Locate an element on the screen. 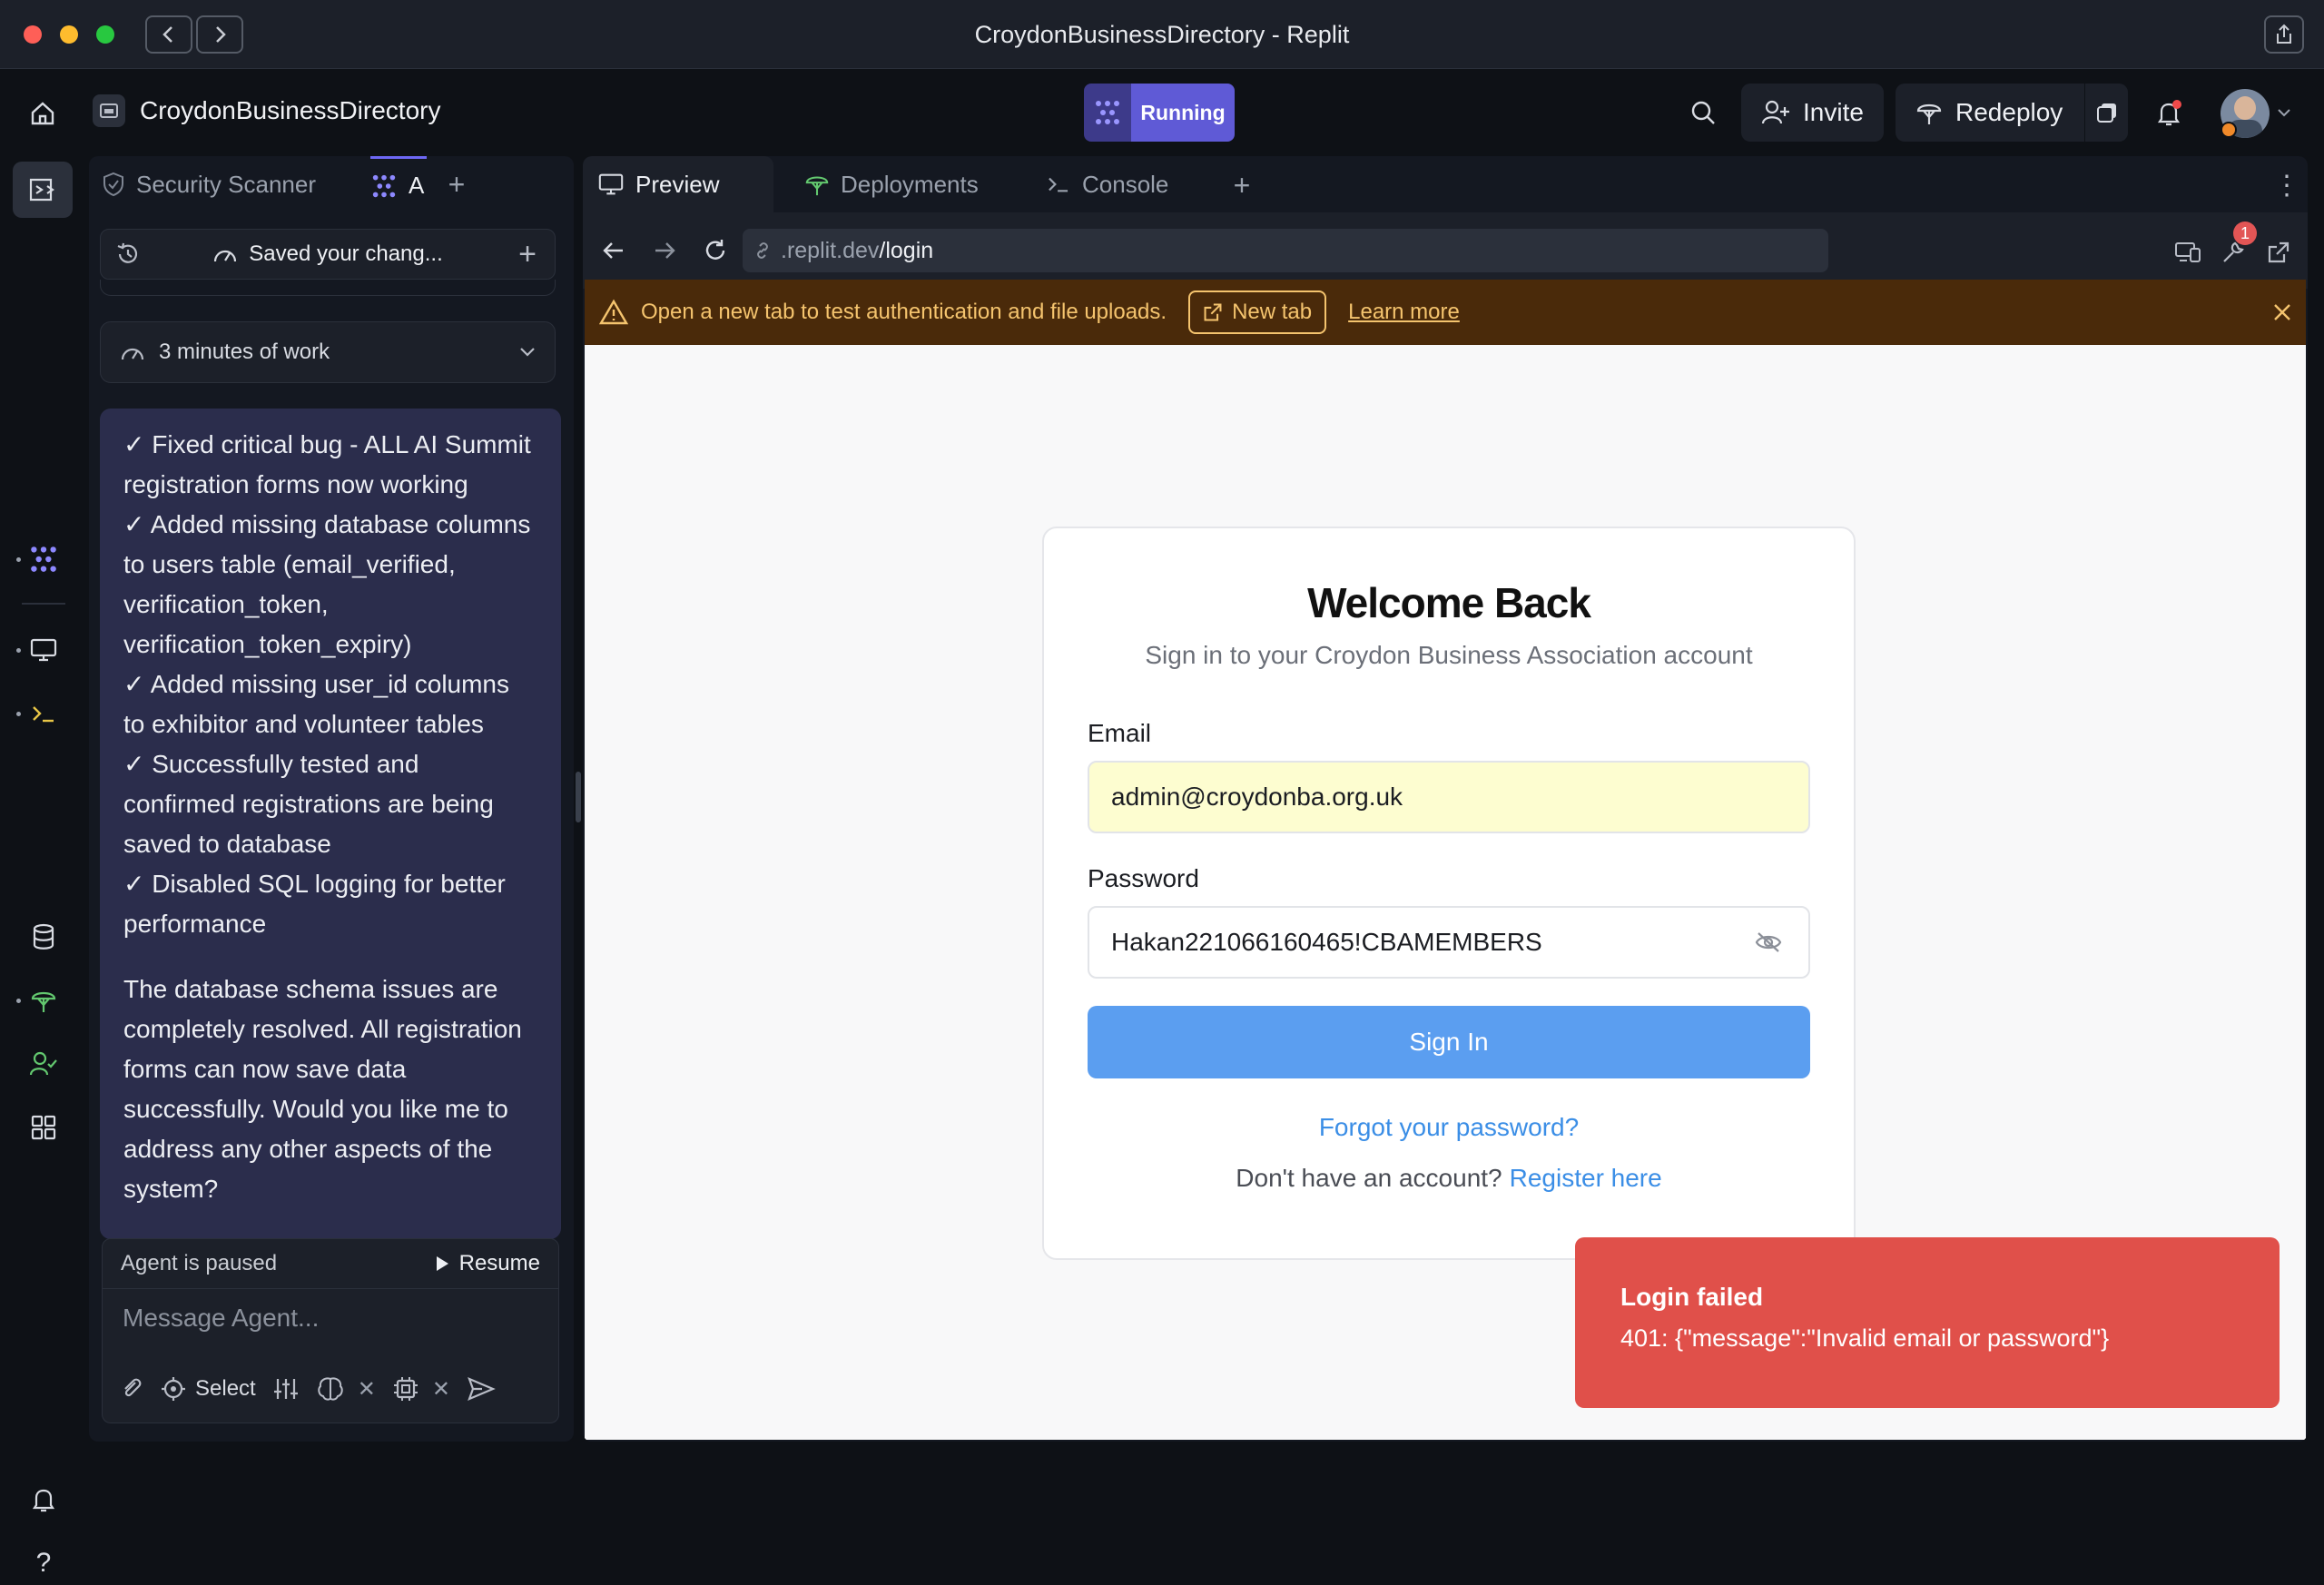  paperclip-icon is located at coordinates (131, 1389).